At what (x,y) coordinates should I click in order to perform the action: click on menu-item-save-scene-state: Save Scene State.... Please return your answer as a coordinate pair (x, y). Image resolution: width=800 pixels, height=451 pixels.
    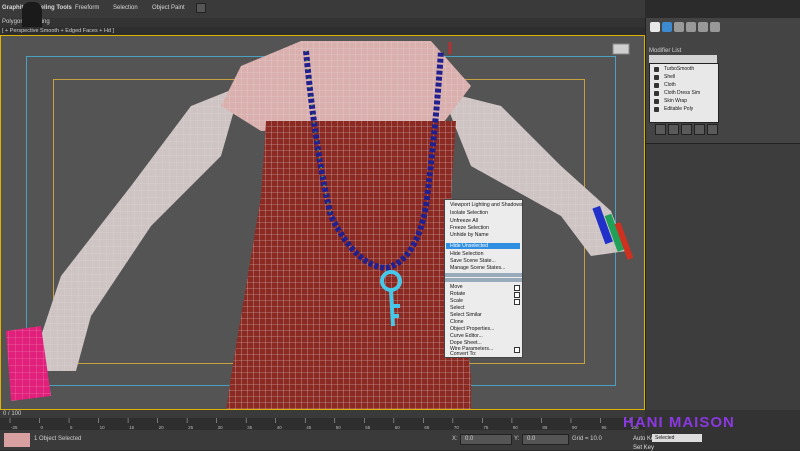
    Looking at the image, I should click on (473, 261).